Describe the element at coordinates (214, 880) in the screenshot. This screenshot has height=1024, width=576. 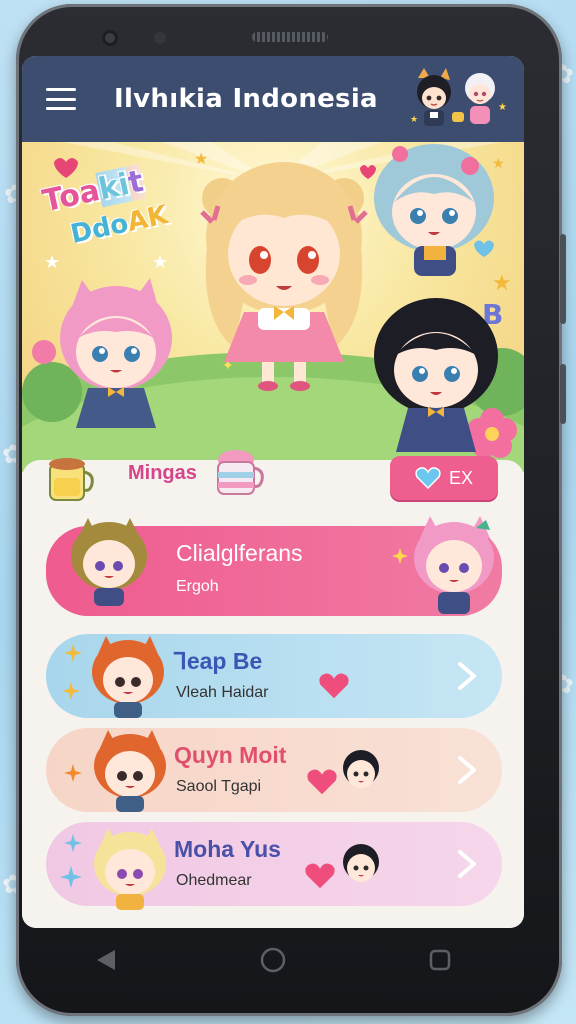
I see `card-subtitle: Ohedmear` at that location.